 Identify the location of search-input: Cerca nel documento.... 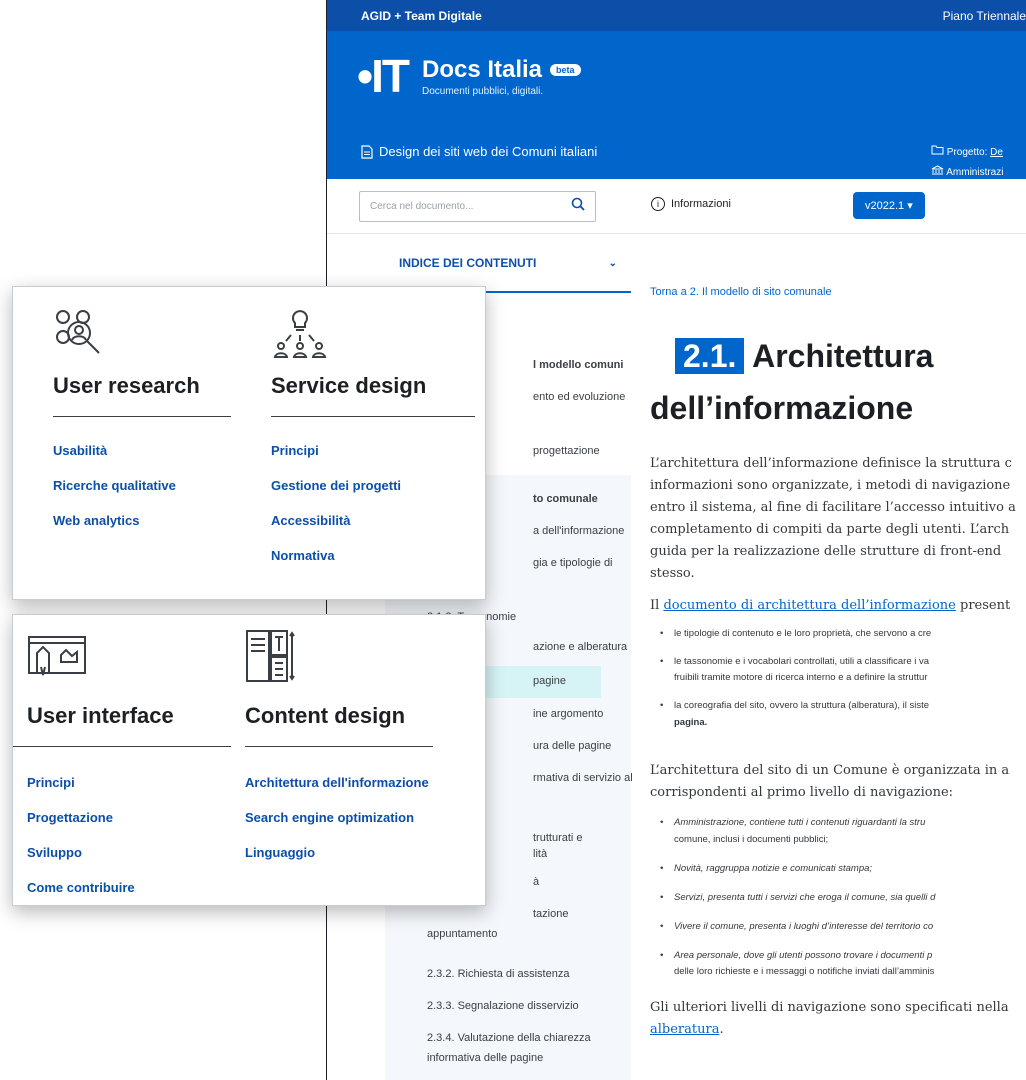
(477, 206).